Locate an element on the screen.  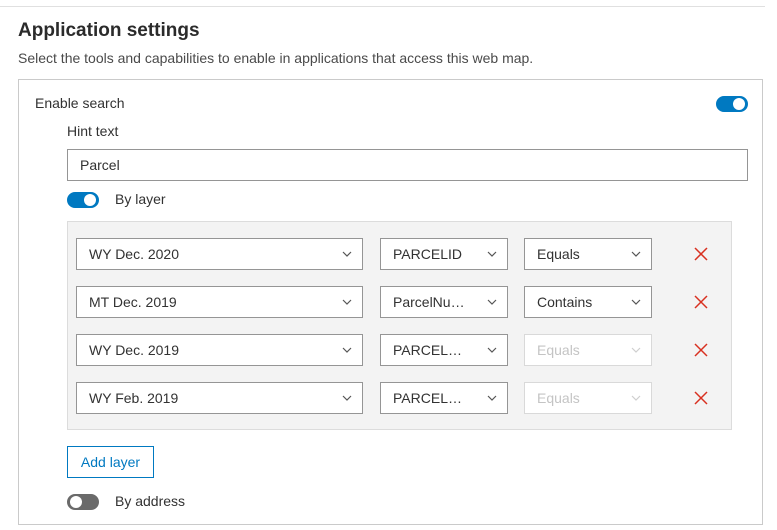
search-layer-row: MT Dec. 2019 ParcelNu… Contains is located at coordinates (396, 302).